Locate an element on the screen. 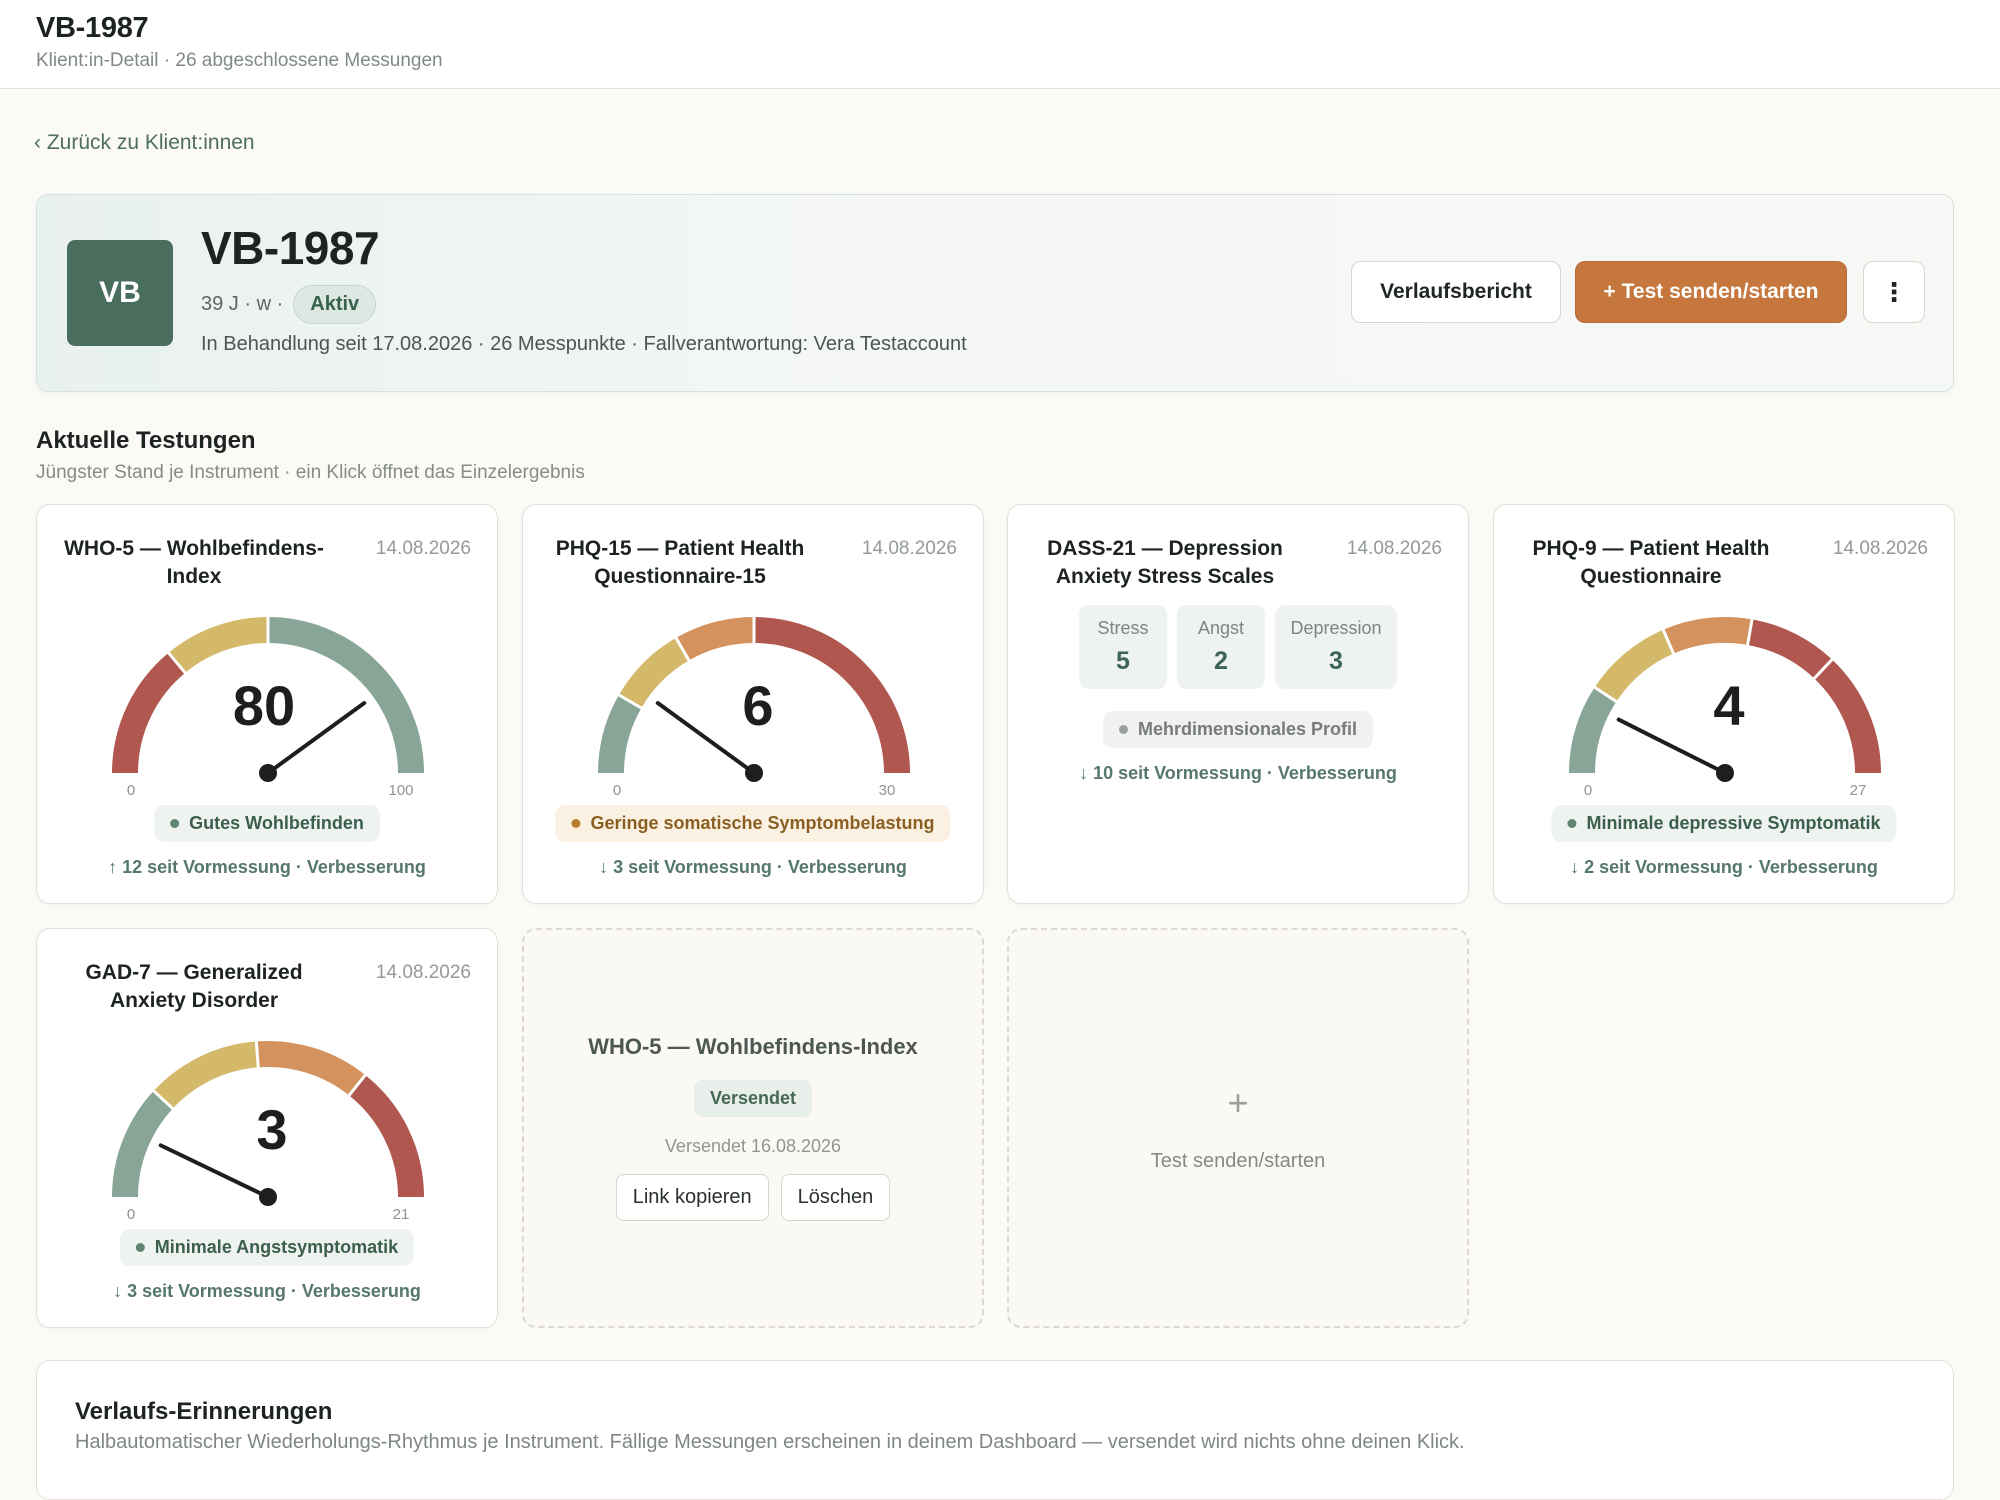 The image size is (2000, 1500). gauge-chart: 6 0 30 is located at coordinates (754, 707).